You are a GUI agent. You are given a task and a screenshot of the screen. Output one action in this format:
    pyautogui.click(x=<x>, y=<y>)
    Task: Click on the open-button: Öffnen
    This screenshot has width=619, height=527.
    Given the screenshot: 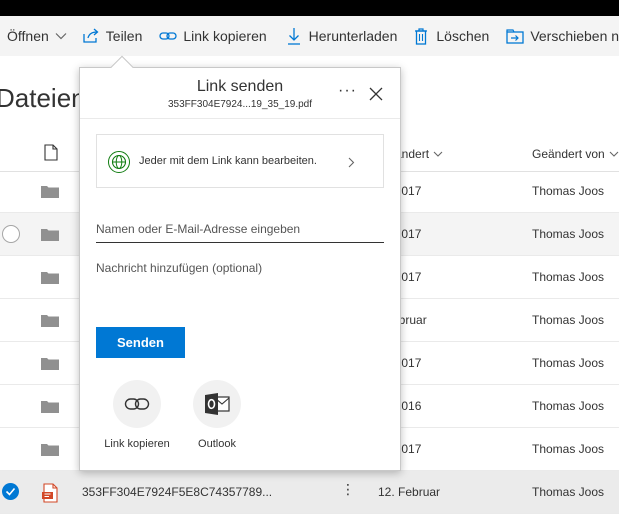 What is the action you would take?
    pyautogui.click(x=37, y=36)
    